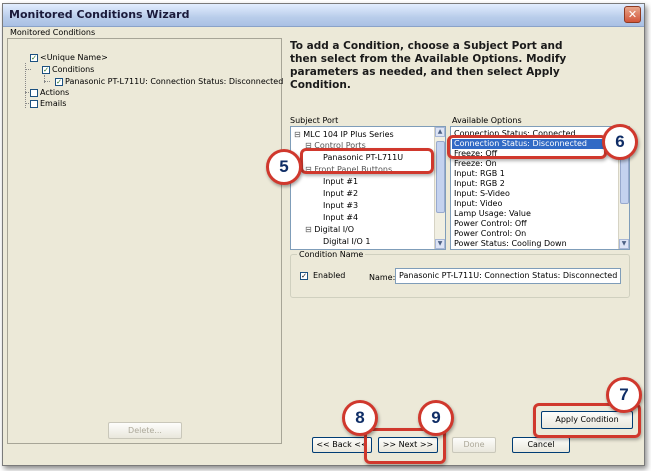  What do you see at coordinates (382, 277) in the screenshot?
I see `name-label: Name:` at bounding box center [382, 277].